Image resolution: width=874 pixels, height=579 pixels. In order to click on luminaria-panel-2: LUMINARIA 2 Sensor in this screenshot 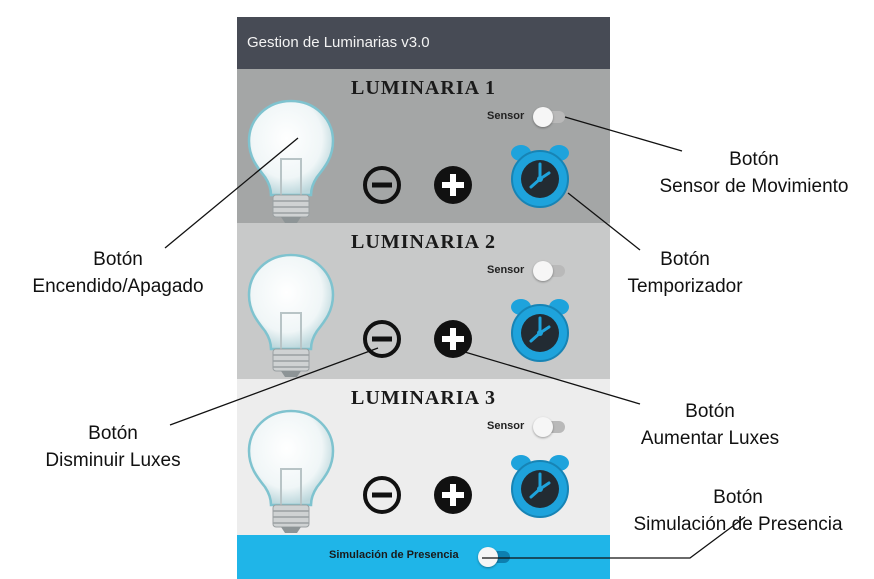, I will do `click(423, 301)`.